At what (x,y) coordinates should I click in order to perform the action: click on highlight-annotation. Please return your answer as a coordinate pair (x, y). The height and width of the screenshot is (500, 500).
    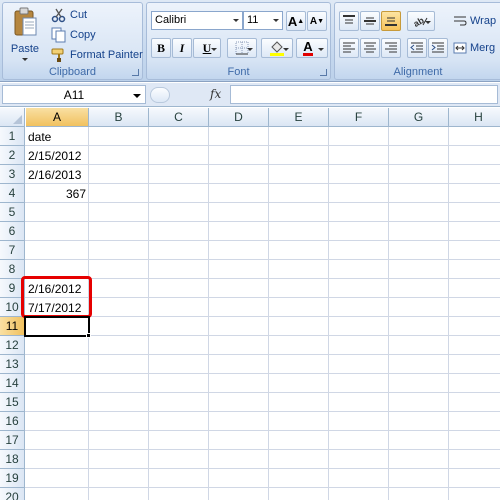
    Looking at the image, I should click on (56, 297).